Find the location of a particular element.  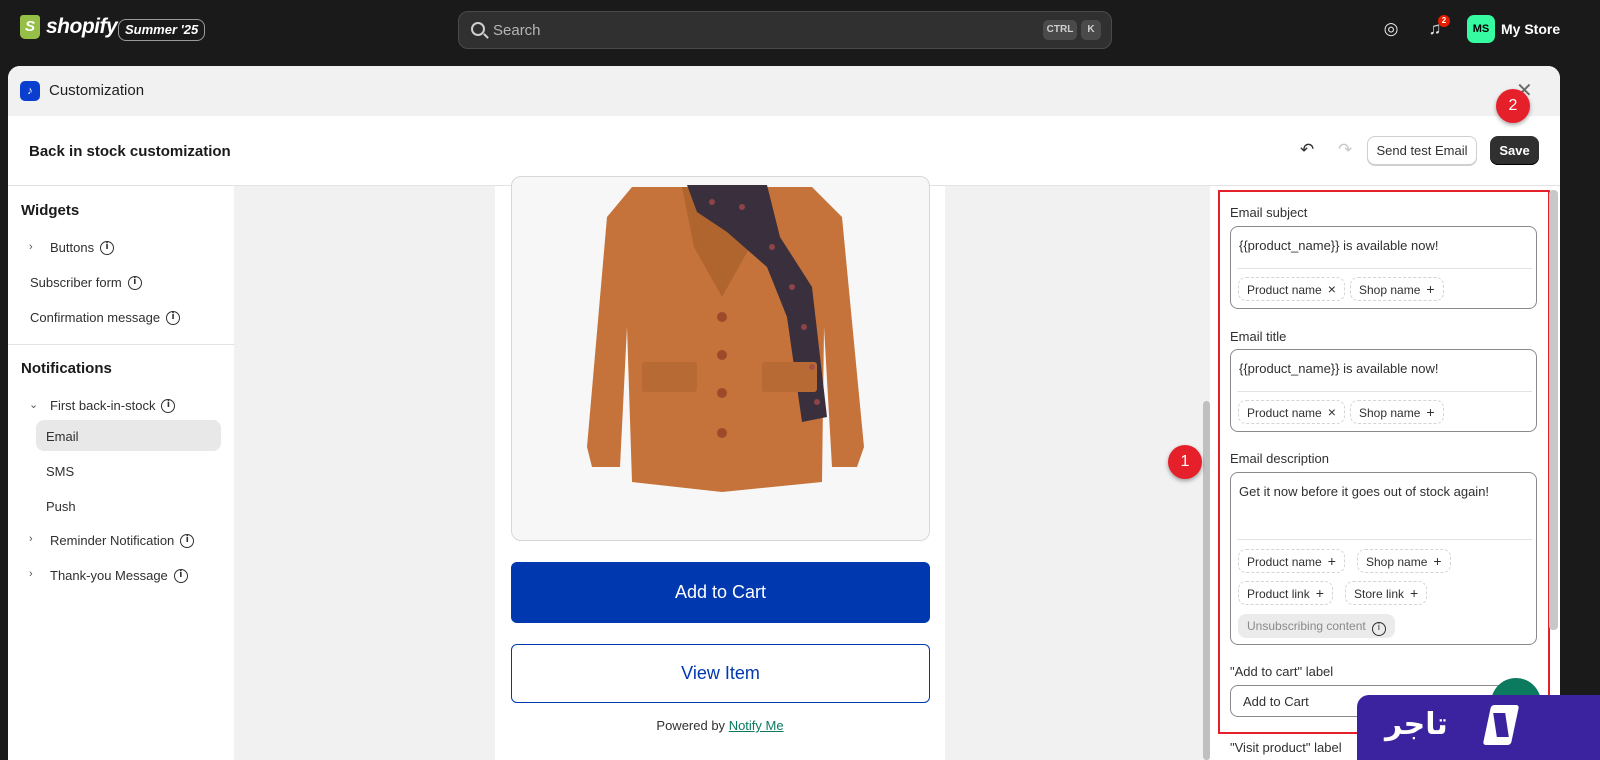

avatar: MS is located at coordinates (1481, 29).